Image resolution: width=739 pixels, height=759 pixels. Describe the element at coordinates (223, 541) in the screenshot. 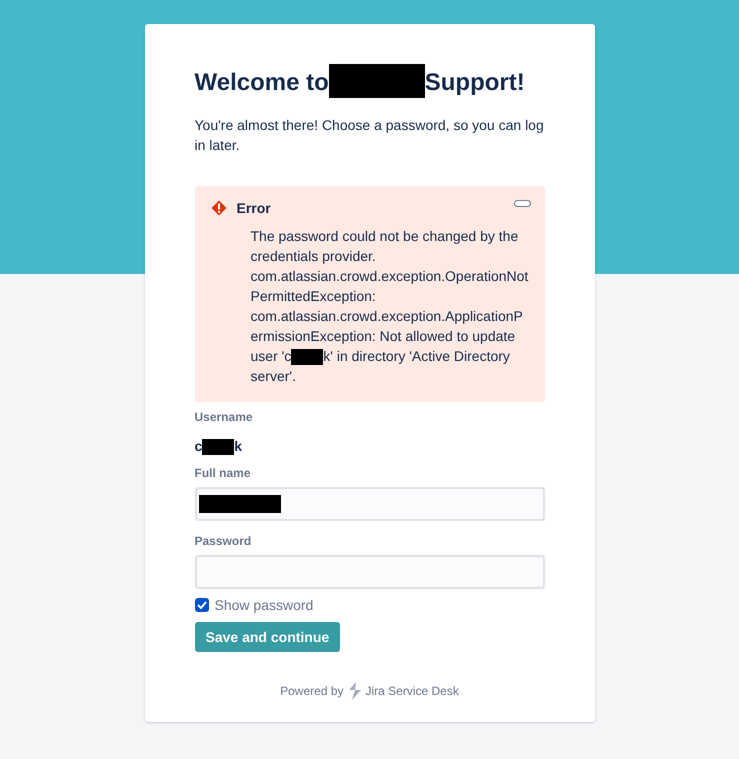

I see `field-label: Password` at that location.